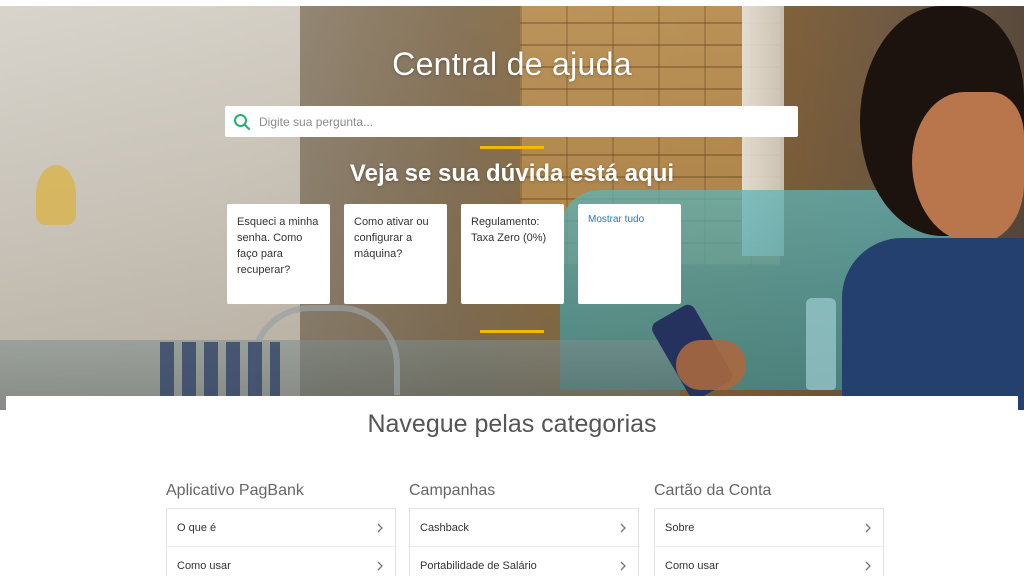 The width and height of the screenshot is (1024, 576). I want to click on category-column-aplicativo: Aplicativo PagBank O que é Como usar, so click(281, 529).